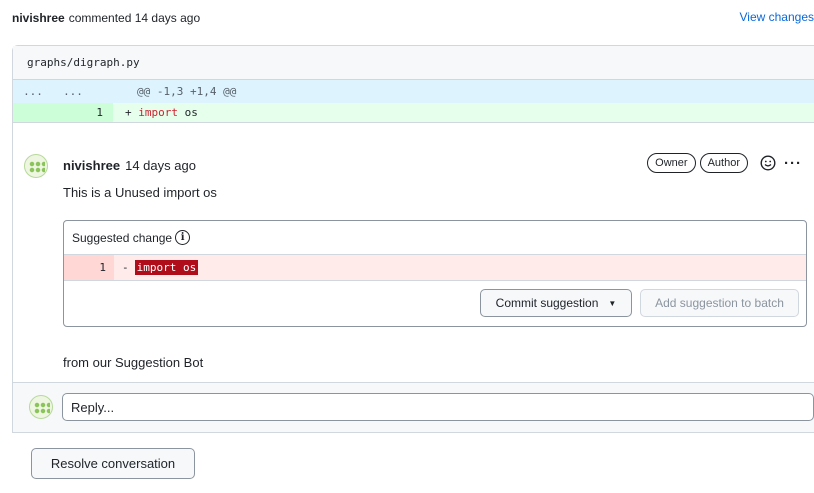 The image size is (814, 493). I want to click on header-author: nivishree, so click(38, 18).